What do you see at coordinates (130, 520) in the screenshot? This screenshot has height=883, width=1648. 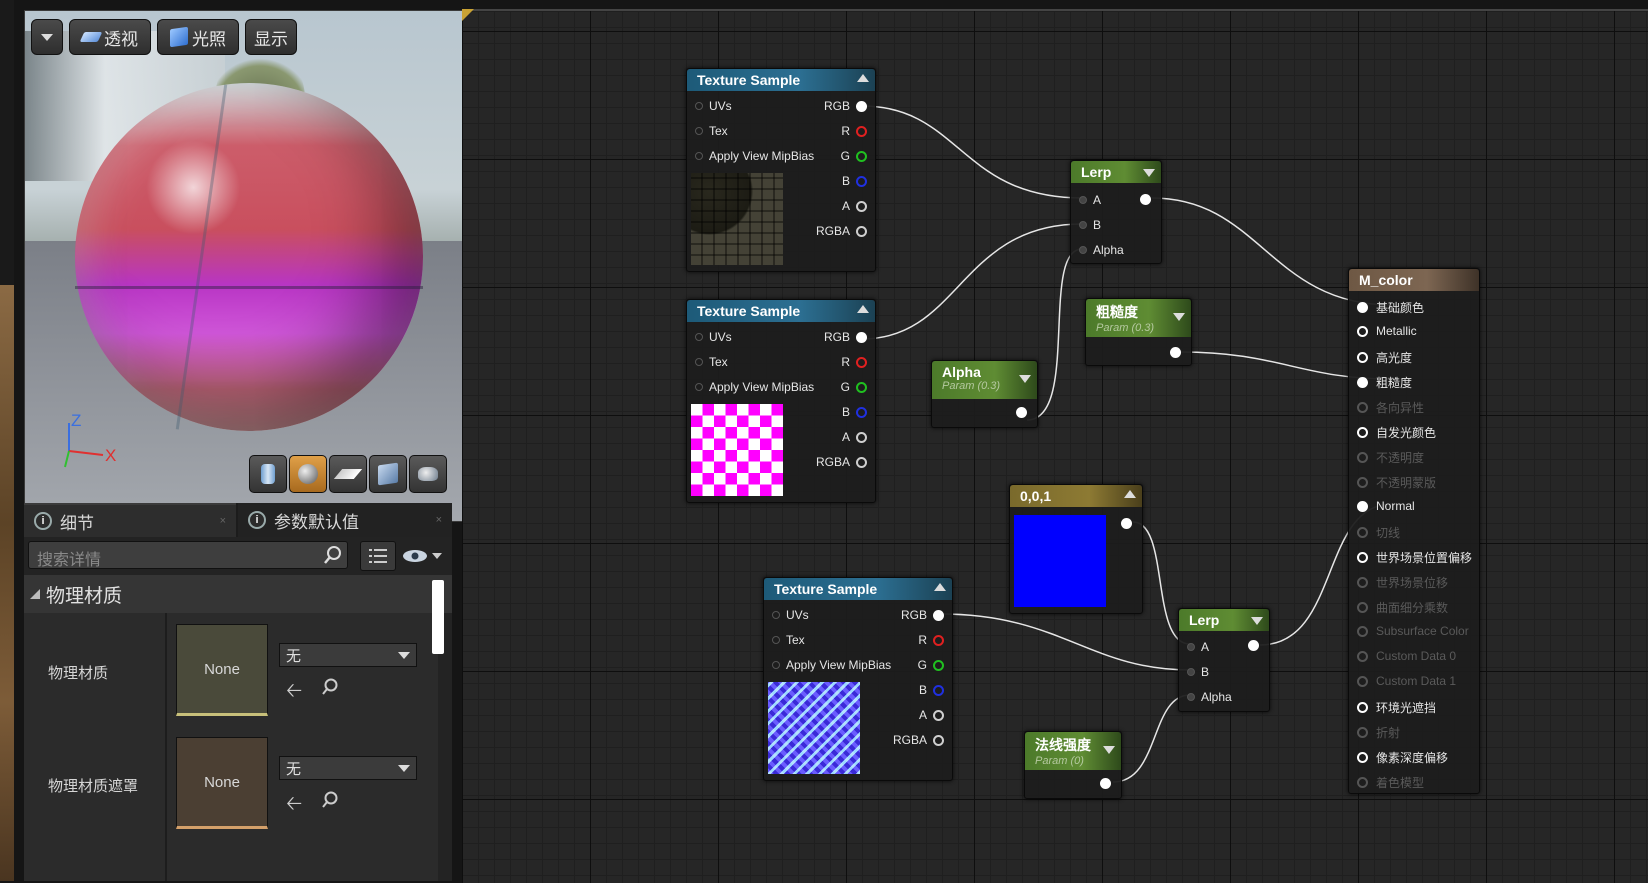 I see `tab-details: i 细节 ×` at bounding box center [130, 520].